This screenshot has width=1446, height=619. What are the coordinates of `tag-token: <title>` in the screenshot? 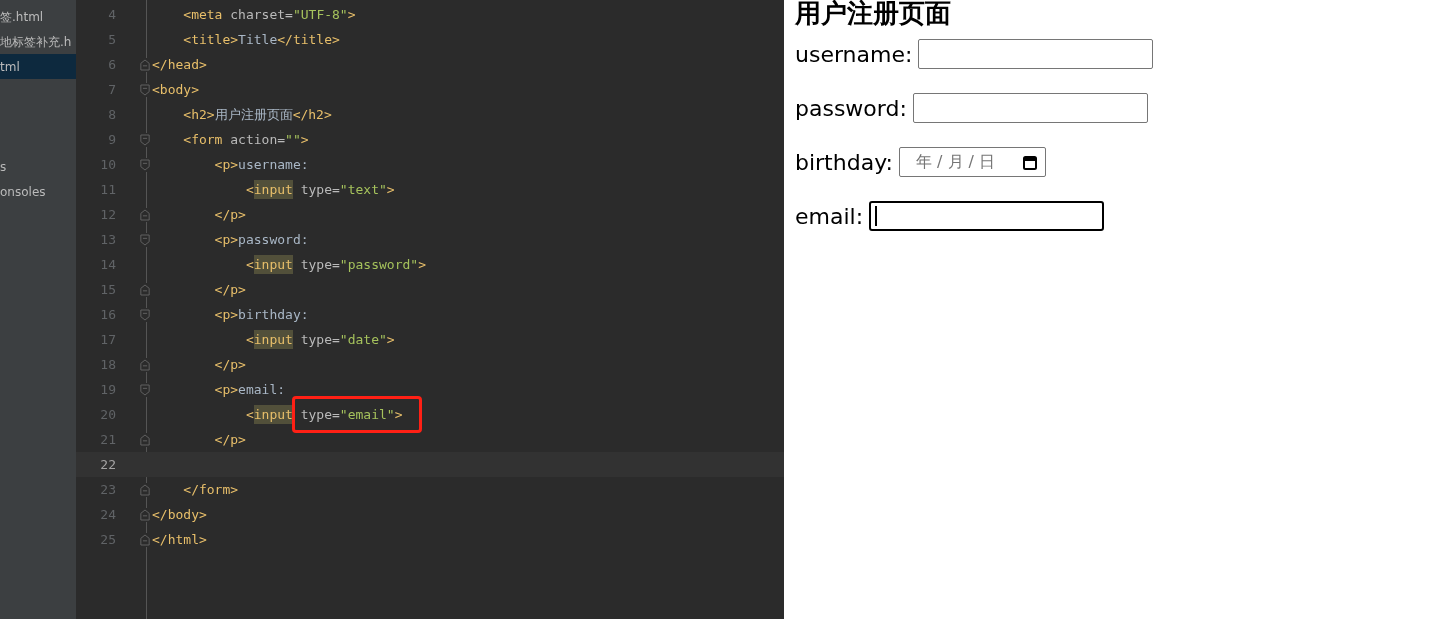 It's located at (210, 39).